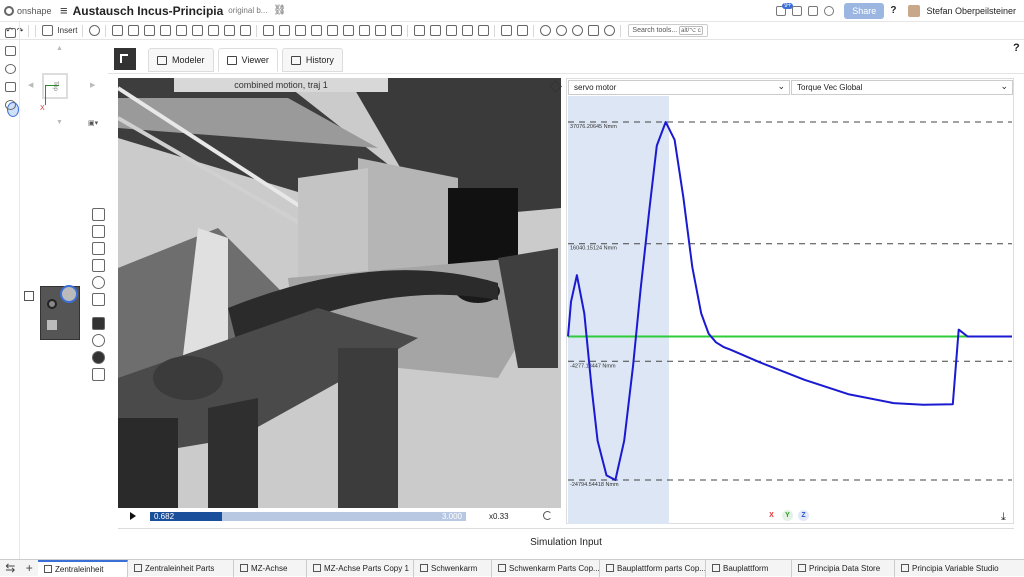  I want to click on pattern-icon, so click(396, 30).